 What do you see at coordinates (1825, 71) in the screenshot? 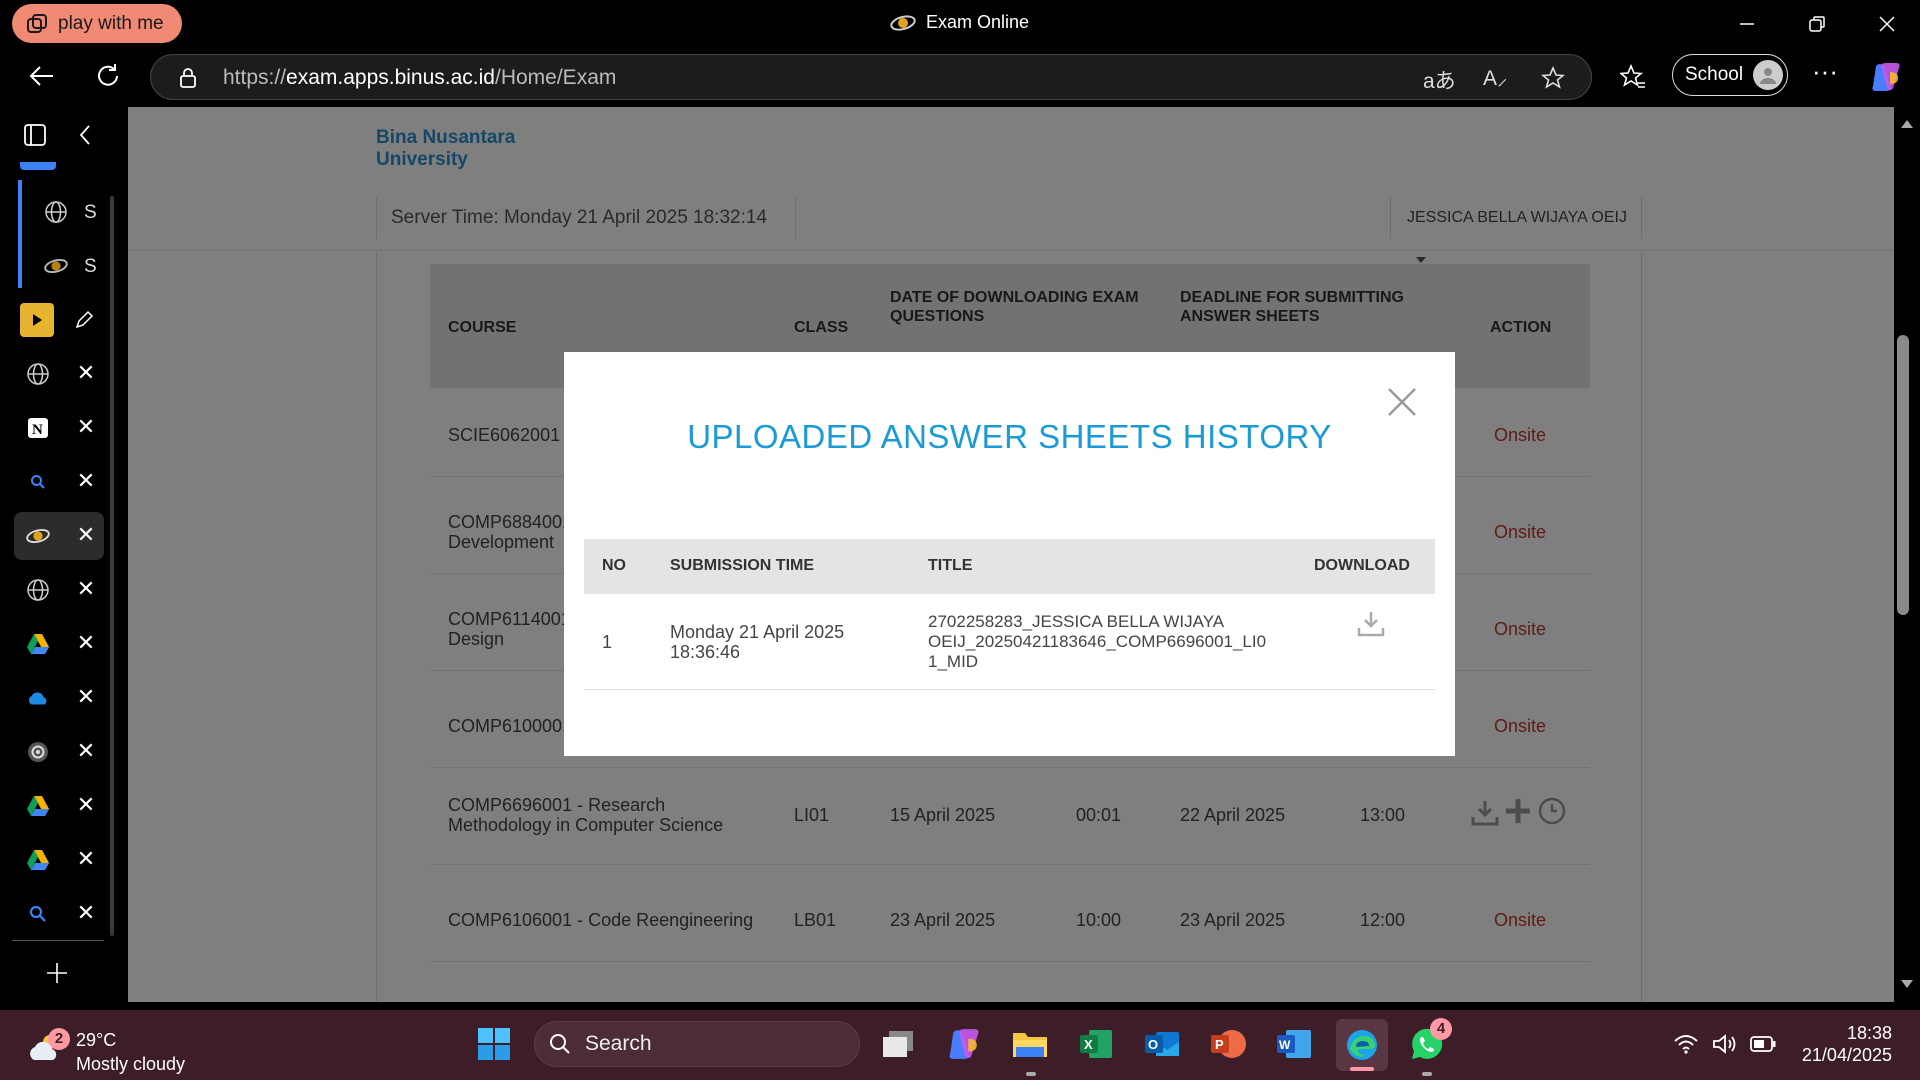
I see `more-menu-button: ···` at bounding box center [1825, 71].